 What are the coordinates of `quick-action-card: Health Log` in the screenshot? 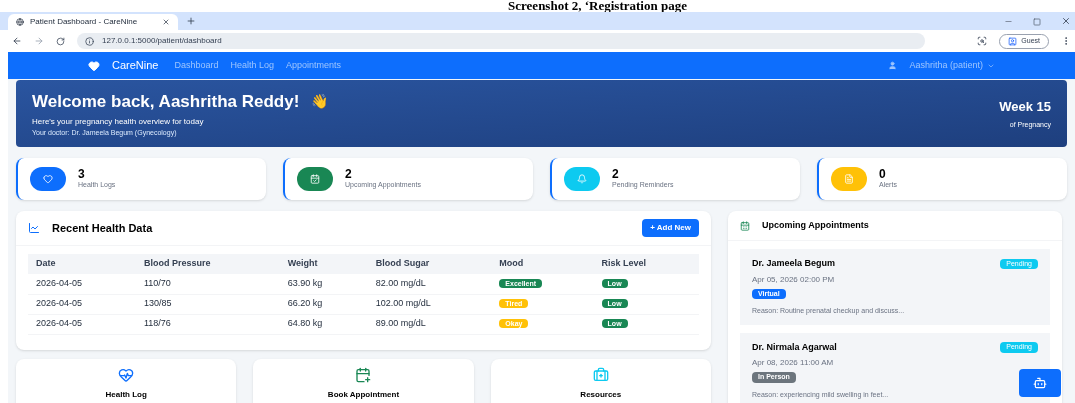 It's located at (126, 381).